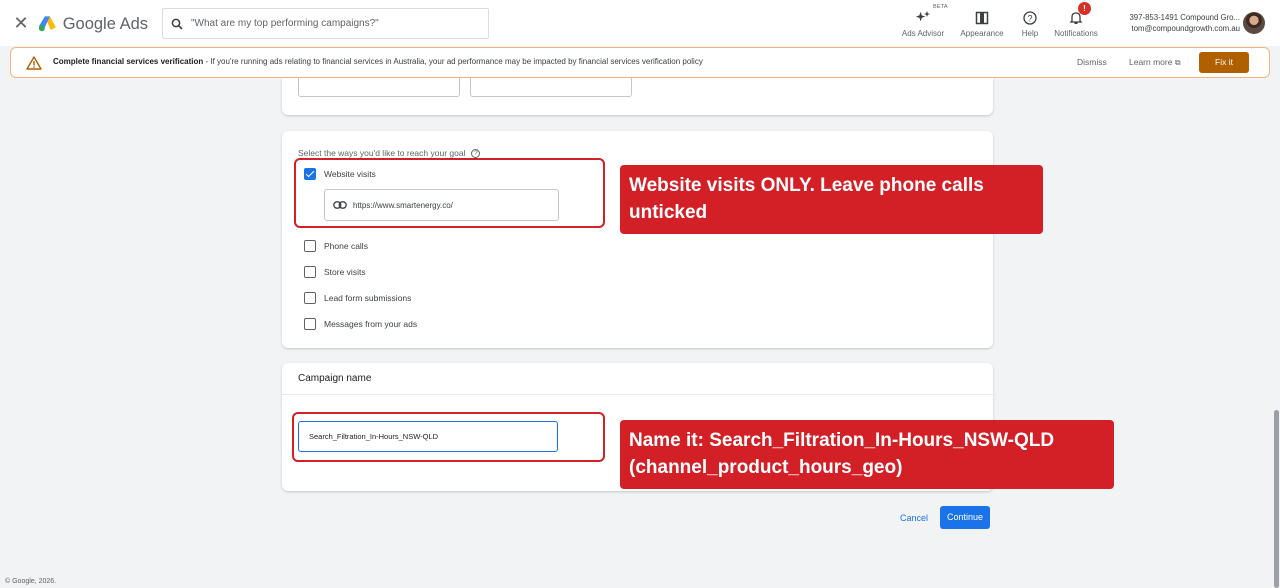 The width and height of the screenshot is (1280, 588). I want to click on ads-advisor-label: Ads Advisor, so click(923, 33).